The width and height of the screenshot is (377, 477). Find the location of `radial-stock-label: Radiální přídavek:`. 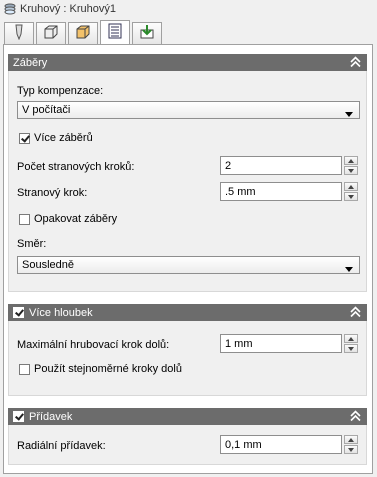

radial-stock-label: Radiální přídavek: is located at coordinates (61, 446).